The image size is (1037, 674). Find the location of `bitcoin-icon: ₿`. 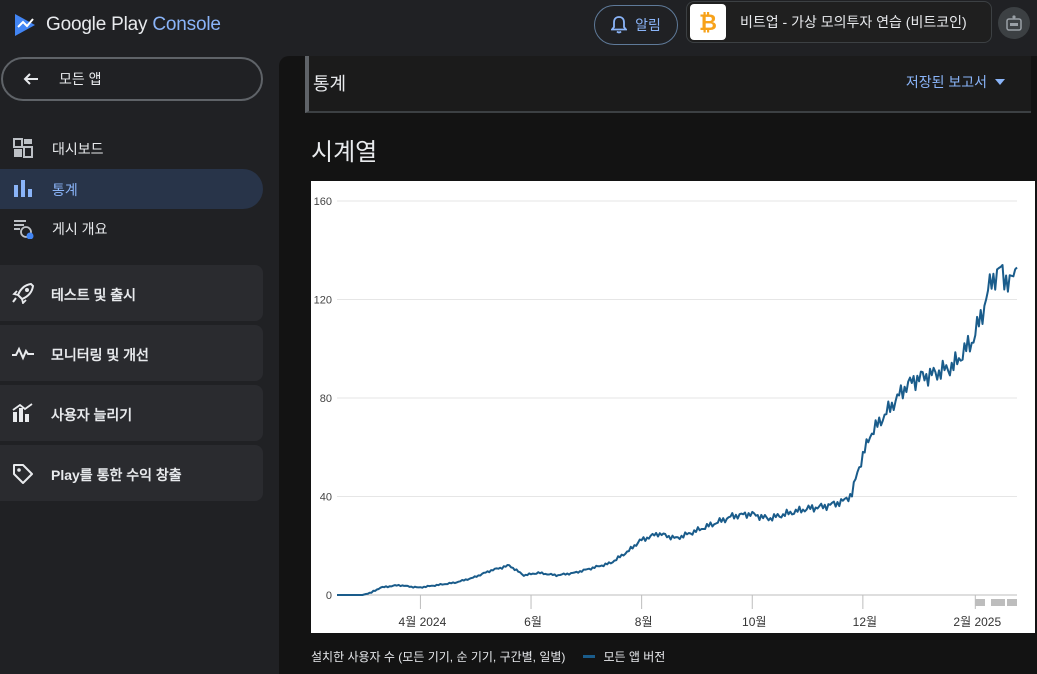

bitcoin-icon: ₿ is located at coordinates (708, 23).